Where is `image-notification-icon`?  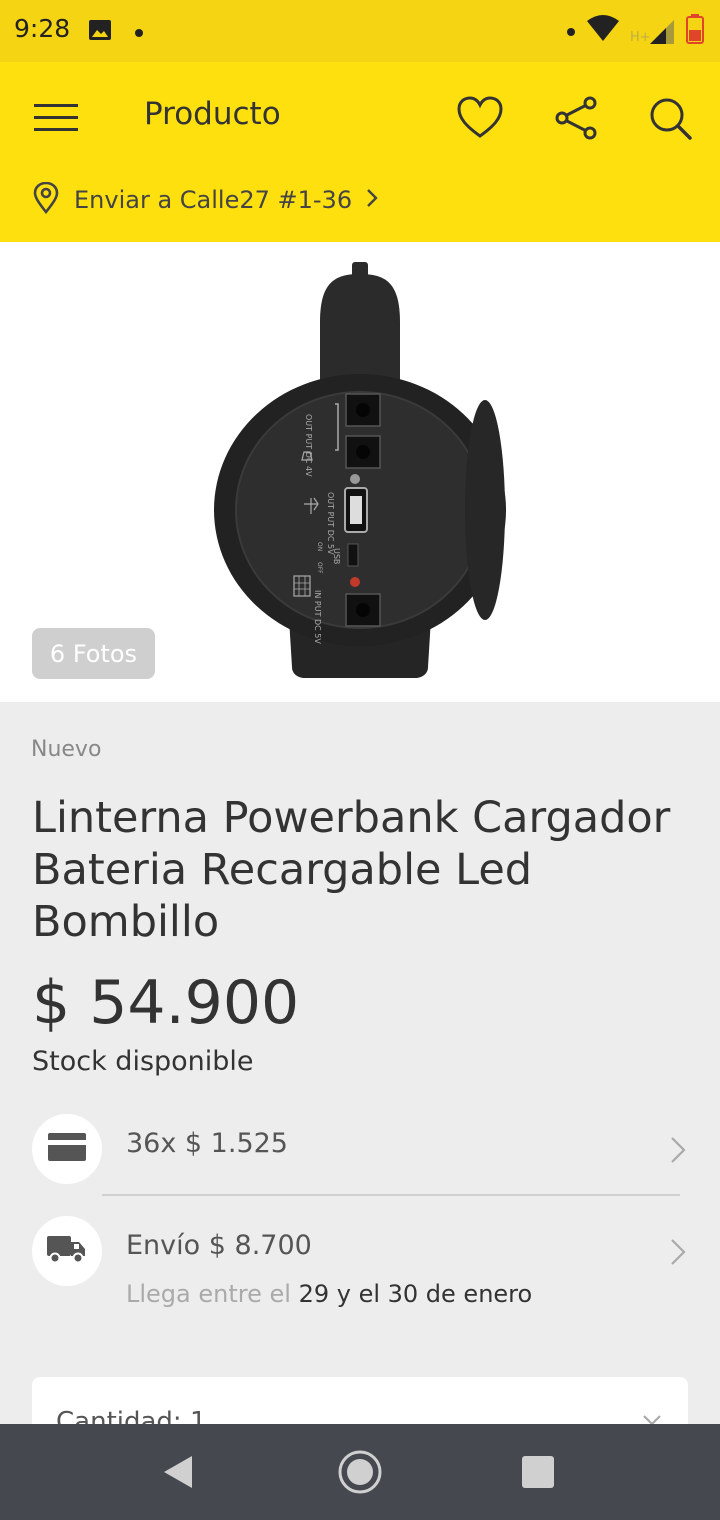
image-notification-icon is located at coordinates (100, 32).